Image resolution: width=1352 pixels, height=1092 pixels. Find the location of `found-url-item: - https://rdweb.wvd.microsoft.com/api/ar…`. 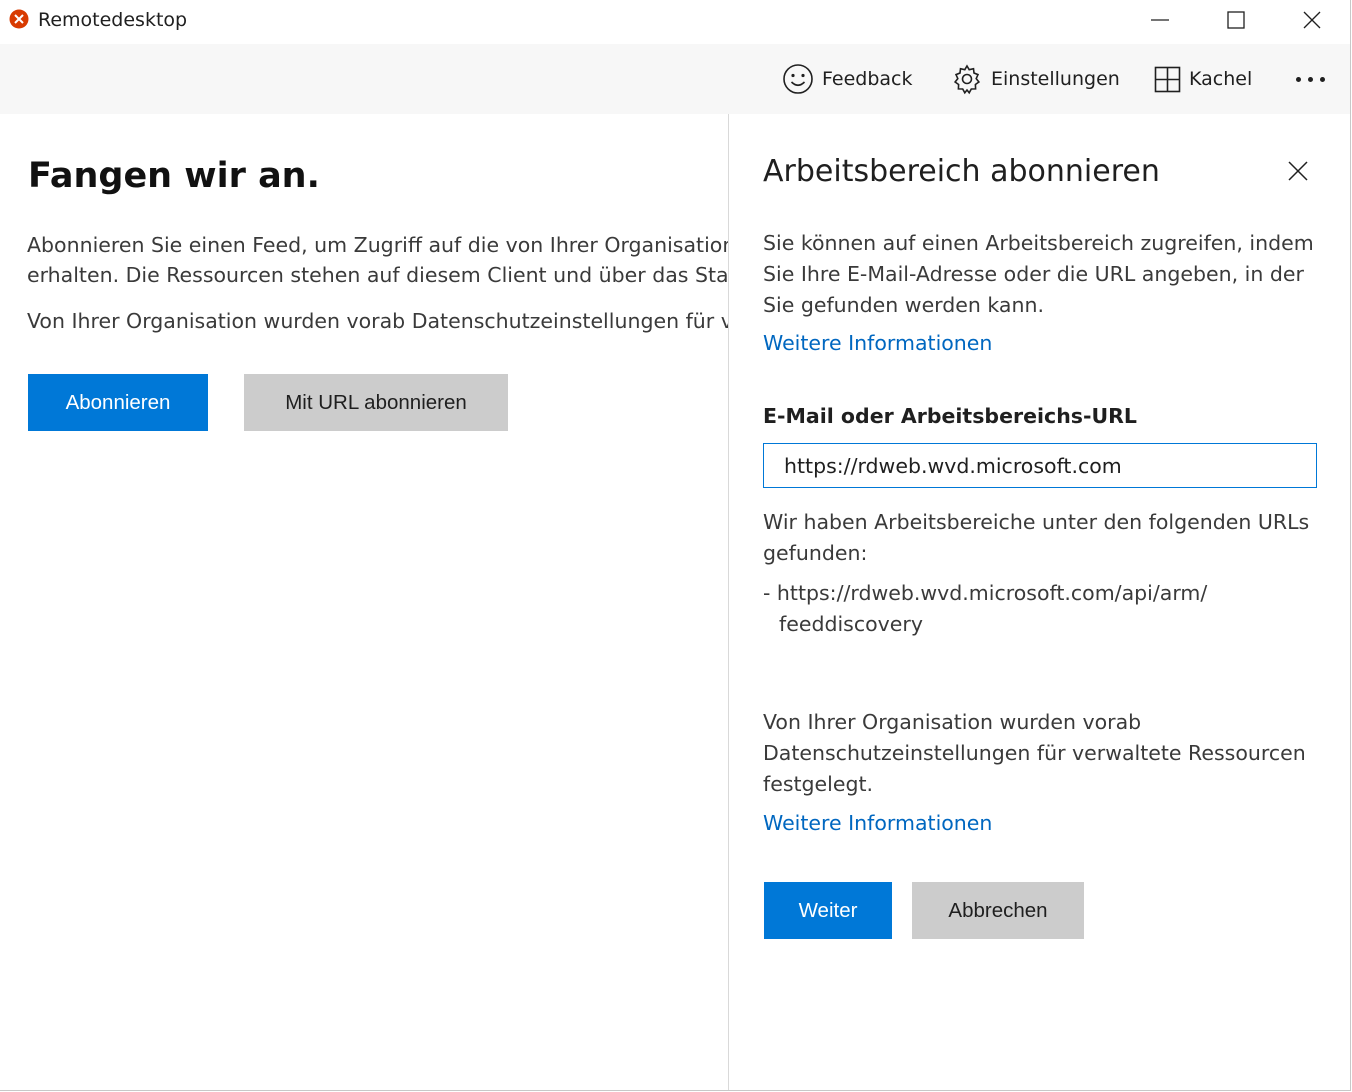

found-url-item: - https://rdweb.wvd.microsoft.com/api/ar… is located at coordinates (985, 609).